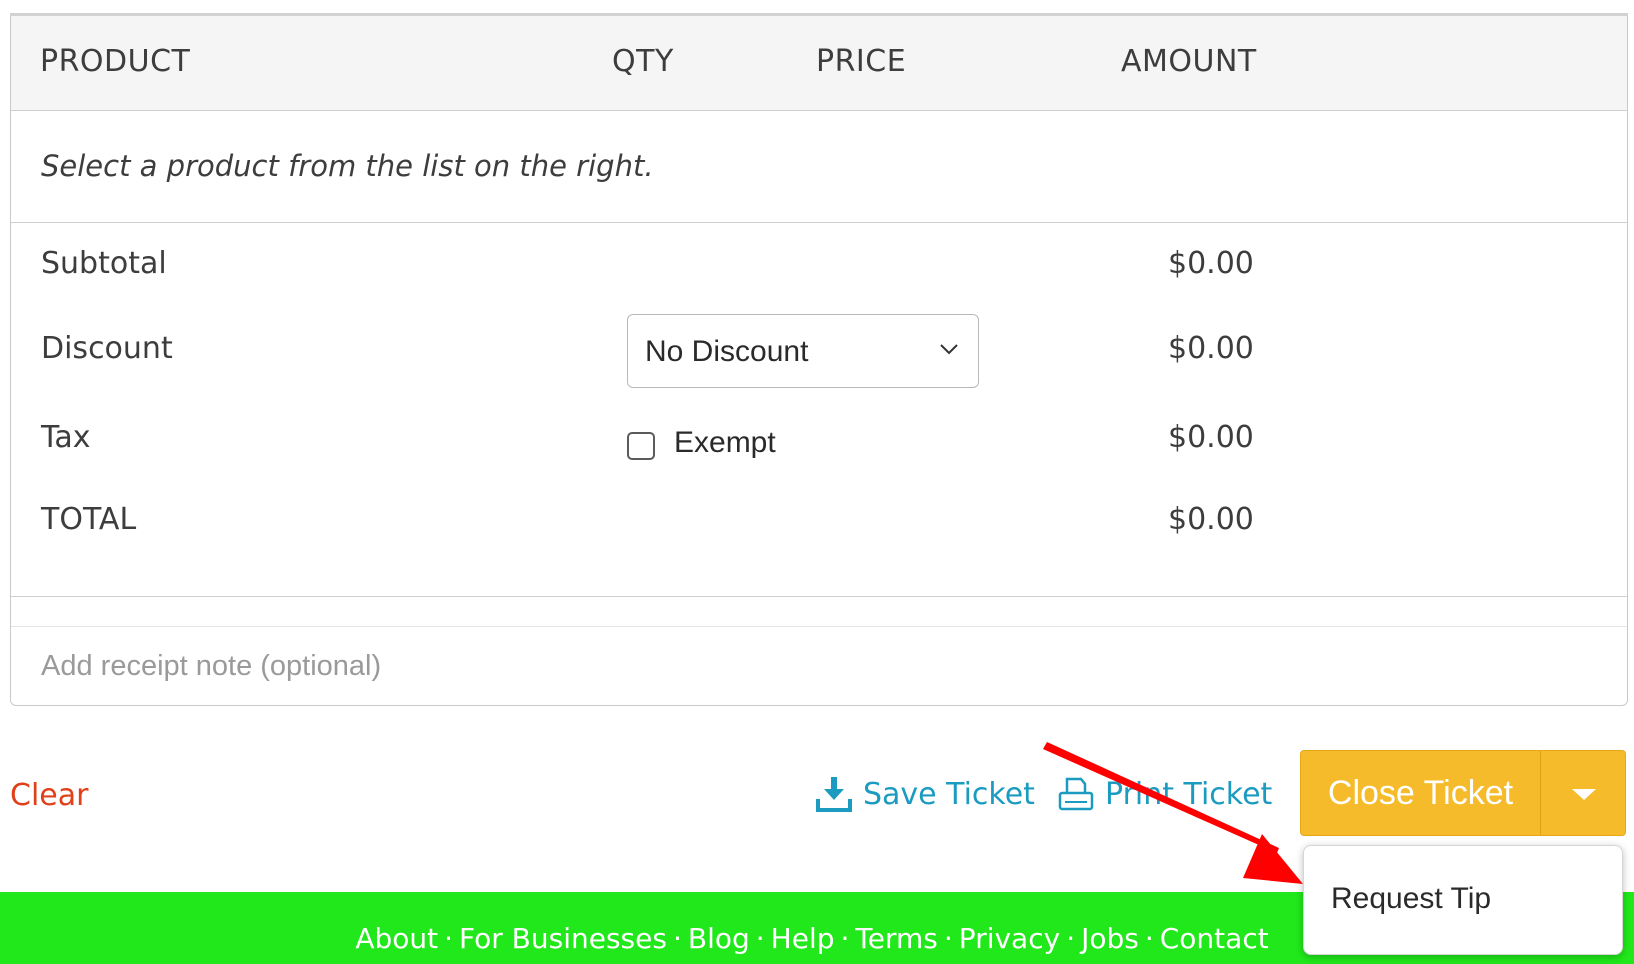 This screenshot has width=1634, height=964. What do you see at coordinates (115, 61) in the screenshot?
I see `column-header-product: PRODUCT` at bounding box center [115, 61].